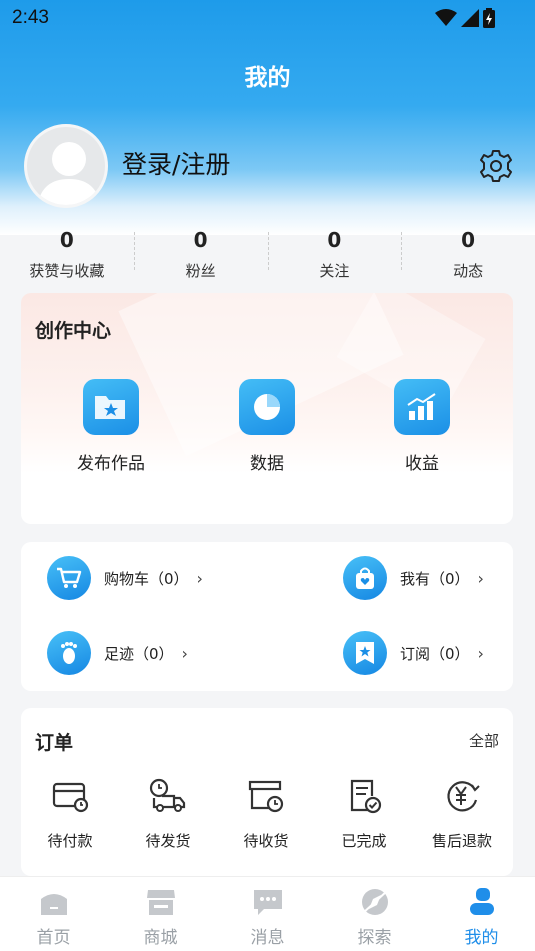 The height and width of the screenshot is (951, 535). What do you see at coordinates (168, 813) in the screenshot?
I see `order-pending-shipment: 待发货` at bounding box center [168, 813].